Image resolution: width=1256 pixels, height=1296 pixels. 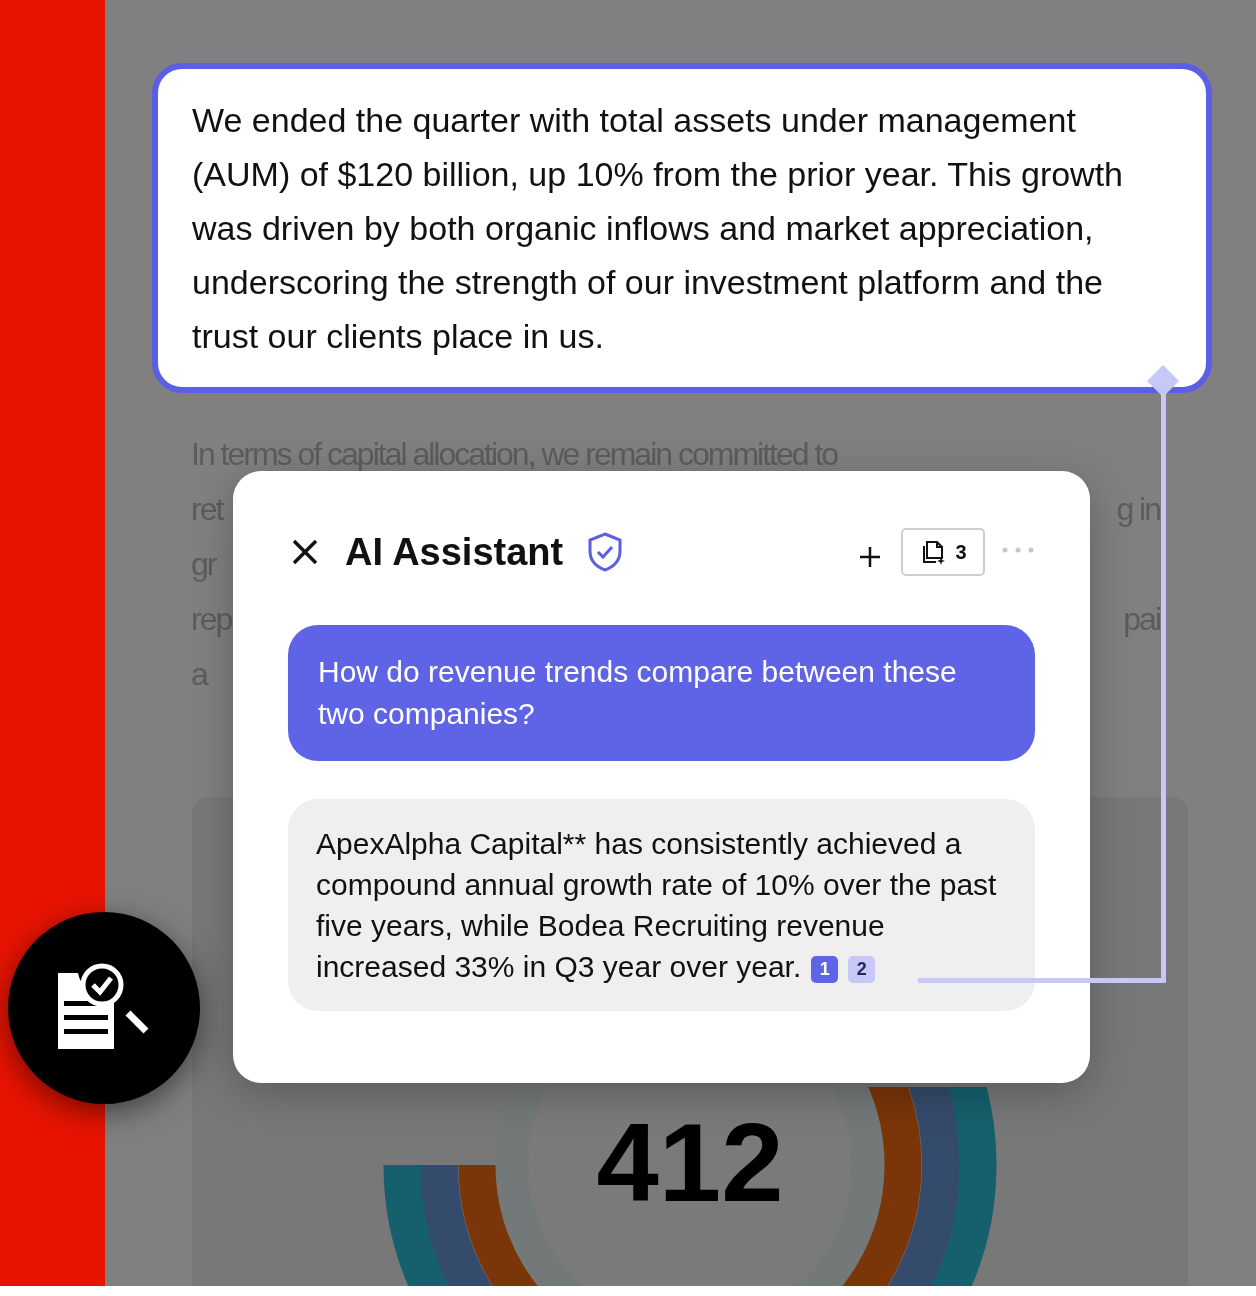 What do you see at coordinates (661, 693) in the screenshot?
I see `question-bubble: How do revenue trends compare between these two companies?` at bounding box center [661, 693].